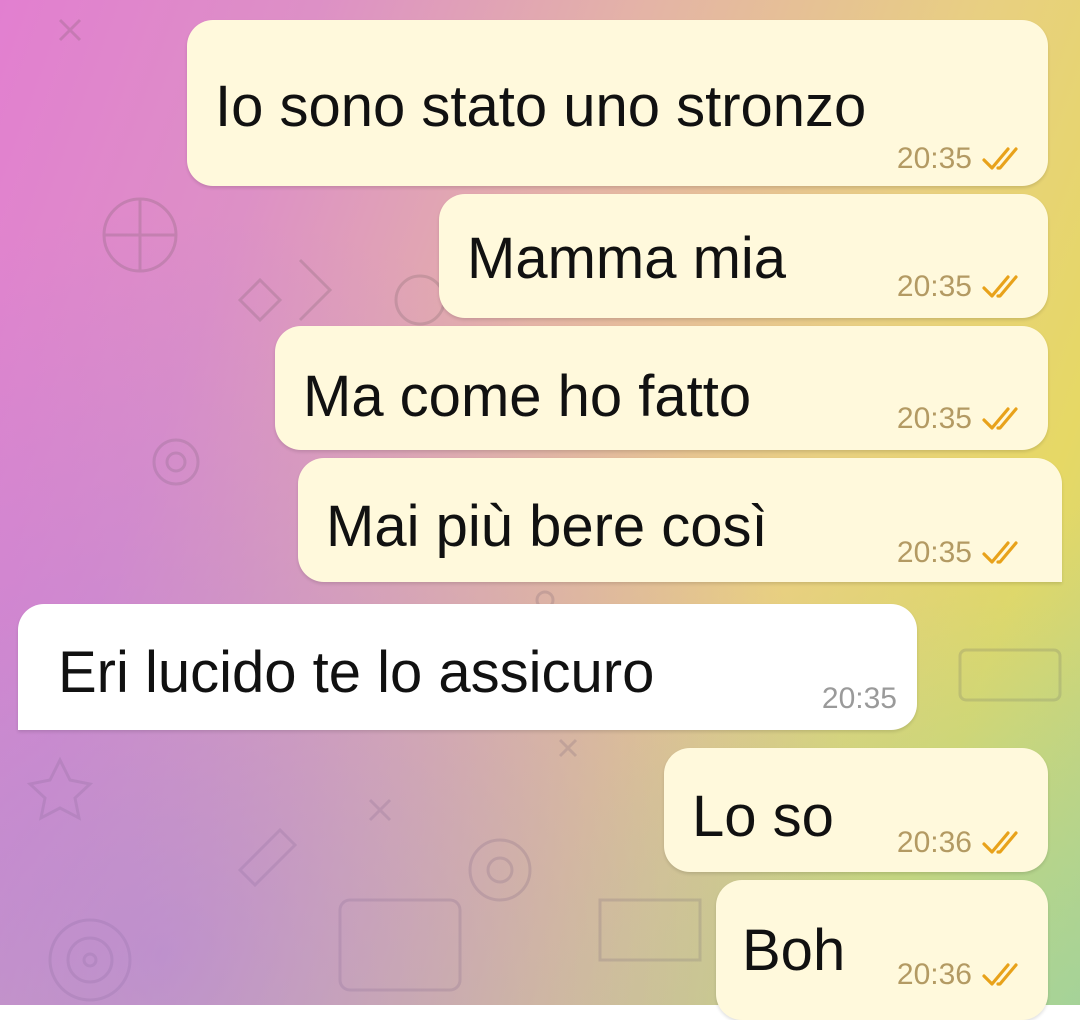  Describe the element at coordinates (547, 526) in the screenshot. I see `message-text: Mai più bere così` at that location.